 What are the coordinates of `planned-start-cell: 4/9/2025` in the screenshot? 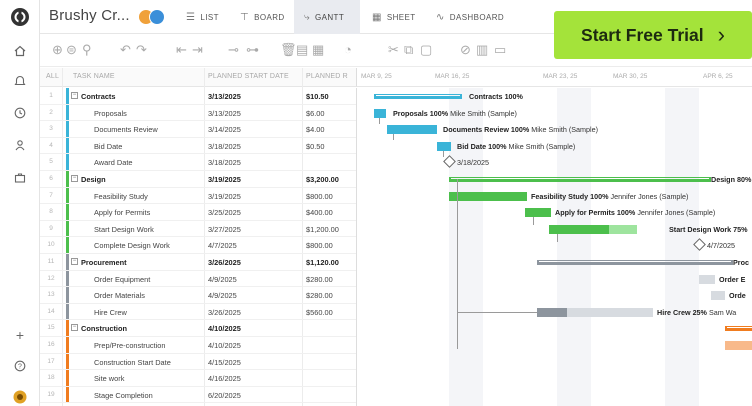 It's located at (256, 279).